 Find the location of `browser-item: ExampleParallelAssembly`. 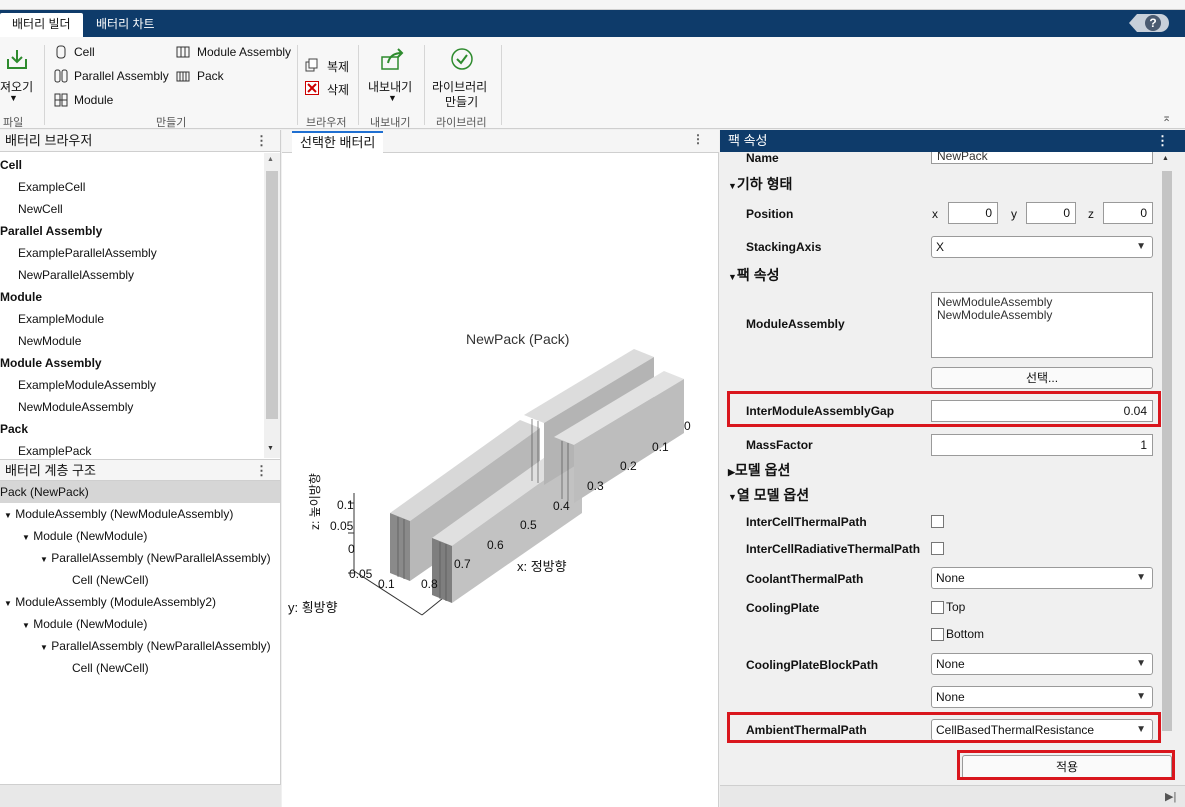

browser-item: ExampleParallelAssembly is located at coordinates (87, 253).